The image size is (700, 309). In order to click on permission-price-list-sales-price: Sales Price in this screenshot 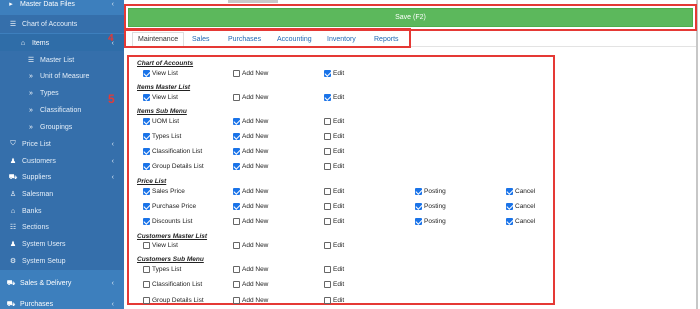, I will do `click(164, 191)`.